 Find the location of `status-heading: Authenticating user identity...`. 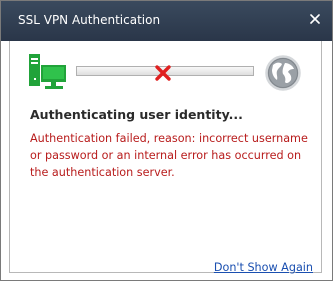

status-heading: Authenticating user identity... is located at coordinates (136, 114).